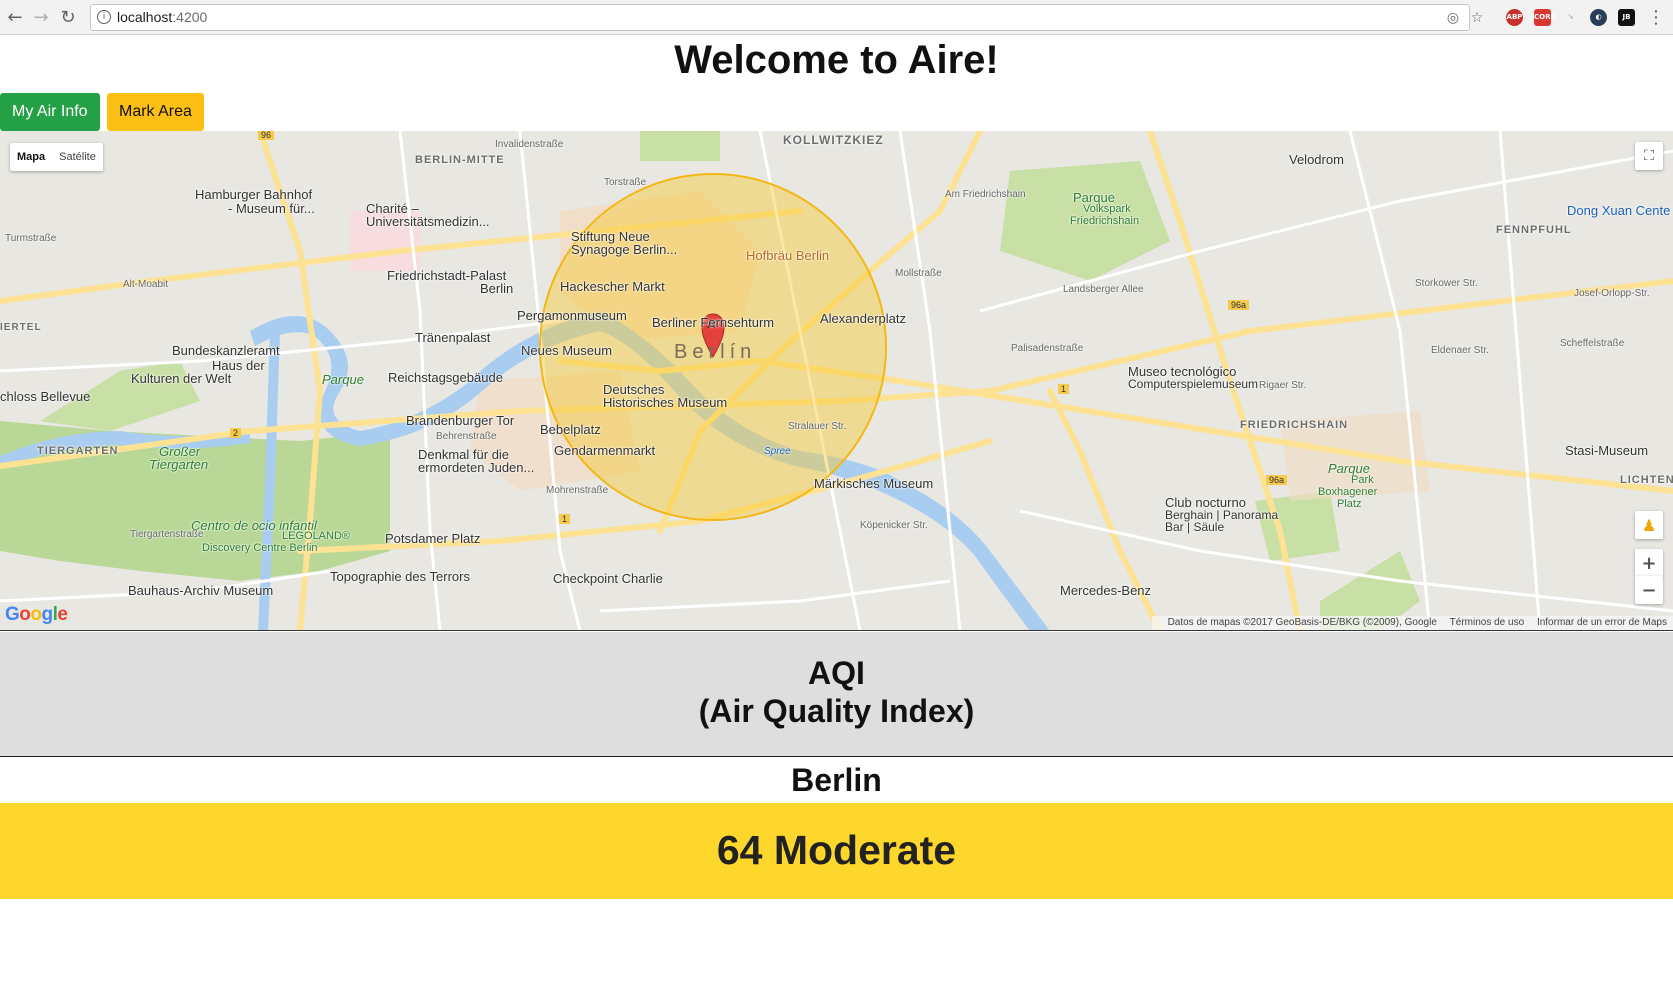 This screenshot has height=1008, width=1673. What do you see at coordinates (833, 140) in the screenshot?
I see `map-label: KOLLWITZKIEZ` at bounding box center [833, 140].